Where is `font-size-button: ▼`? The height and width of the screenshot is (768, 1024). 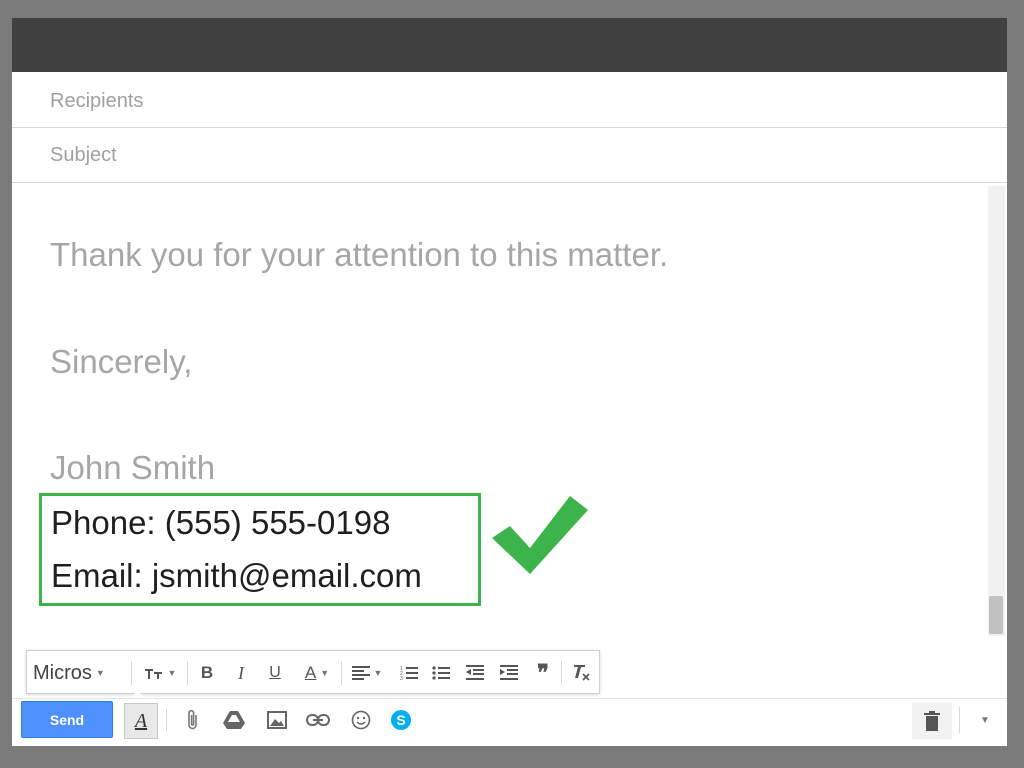 font-size-button: ▼ is located at coordinates (160, 673).